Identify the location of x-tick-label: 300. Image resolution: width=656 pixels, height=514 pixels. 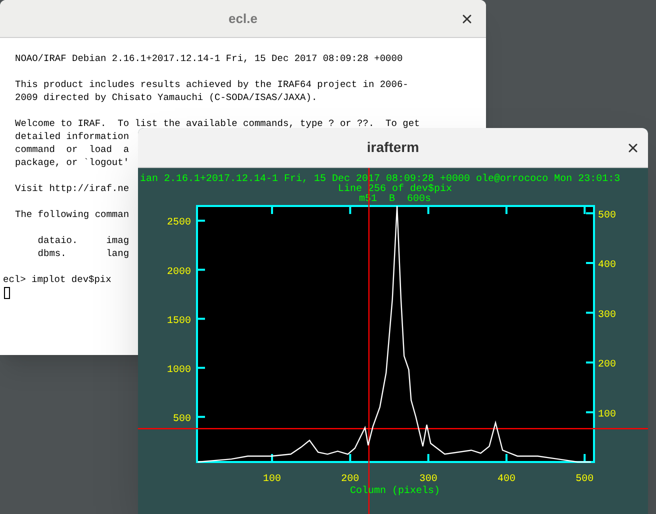
(428, 479).